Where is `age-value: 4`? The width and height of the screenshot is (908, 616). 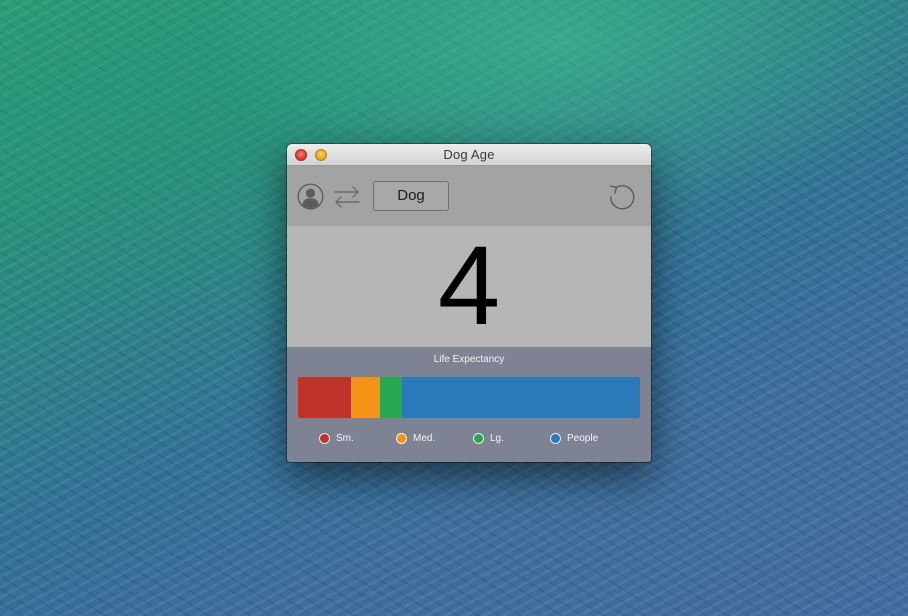
age-value: 4 is located at coordinates (469, 285).